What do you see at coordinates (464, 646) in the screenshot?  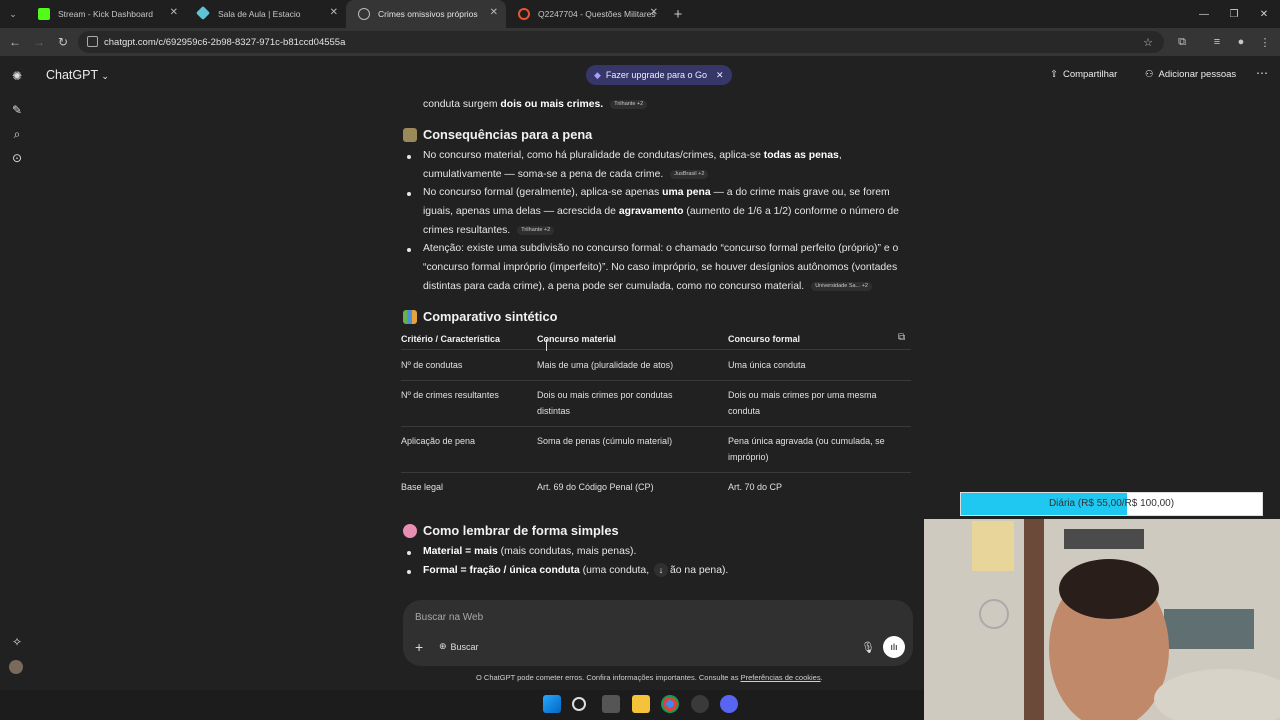 I see `search-label: Buscar` at bounding box center [464, 646].